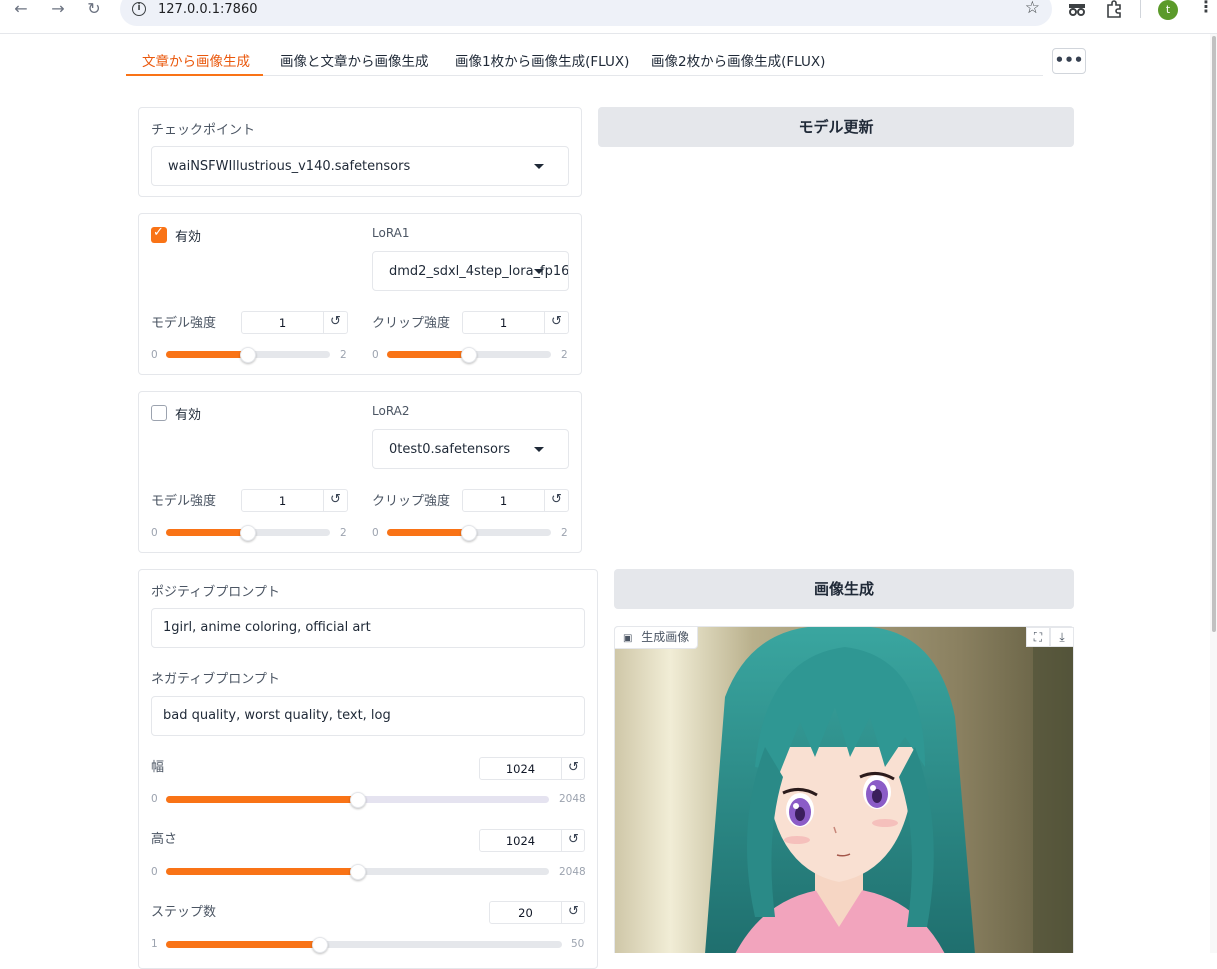 The width and height of the screenshot is (1217, 969). What do you see at coordinates (1114, 9) in the screenshot?
I see `extensions-icon` at bounding box center [1114, 9].